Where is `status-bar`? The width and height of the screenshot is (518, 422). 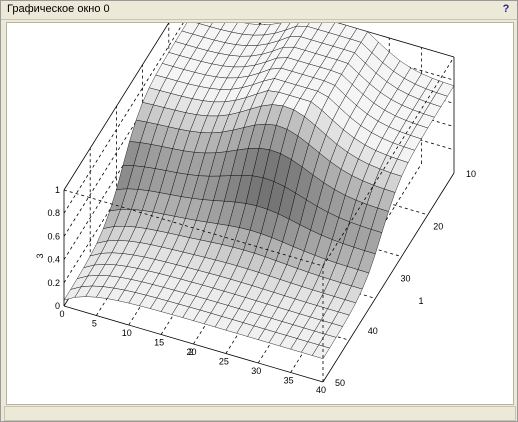 status-bar is located at coordinates (260, 413).